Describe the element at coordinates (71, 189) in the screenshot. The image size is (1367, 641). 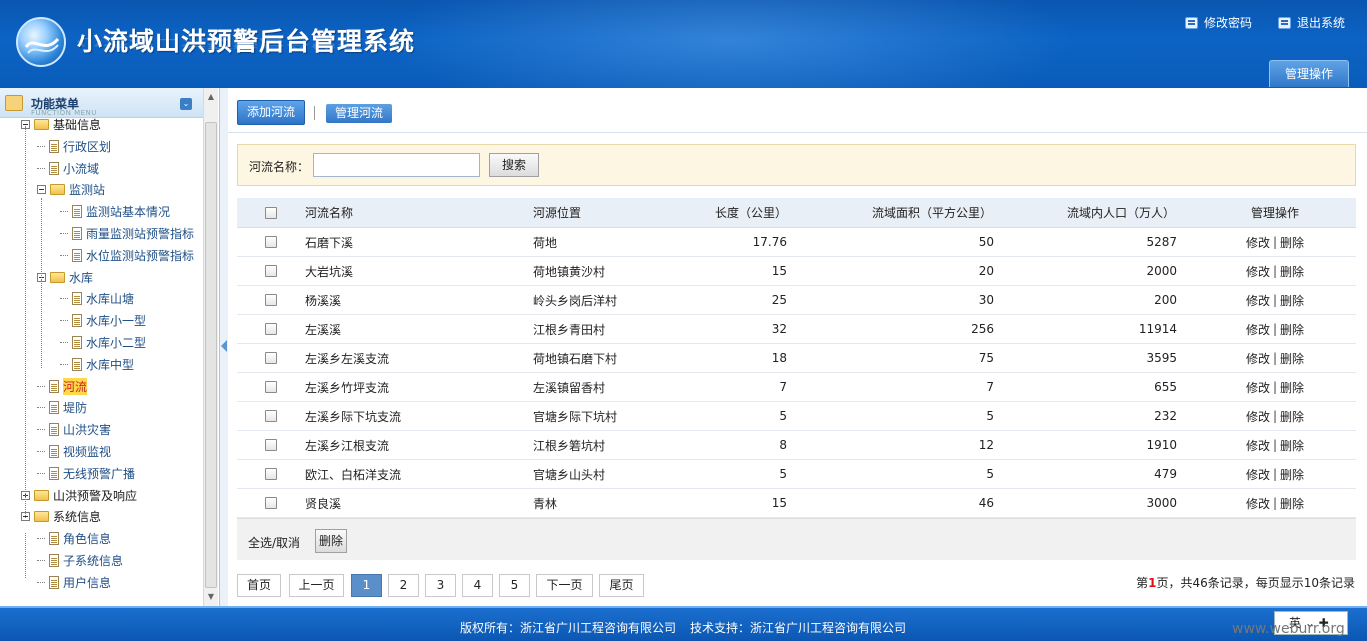
I see `sidebar-item: 监测站` at that location.